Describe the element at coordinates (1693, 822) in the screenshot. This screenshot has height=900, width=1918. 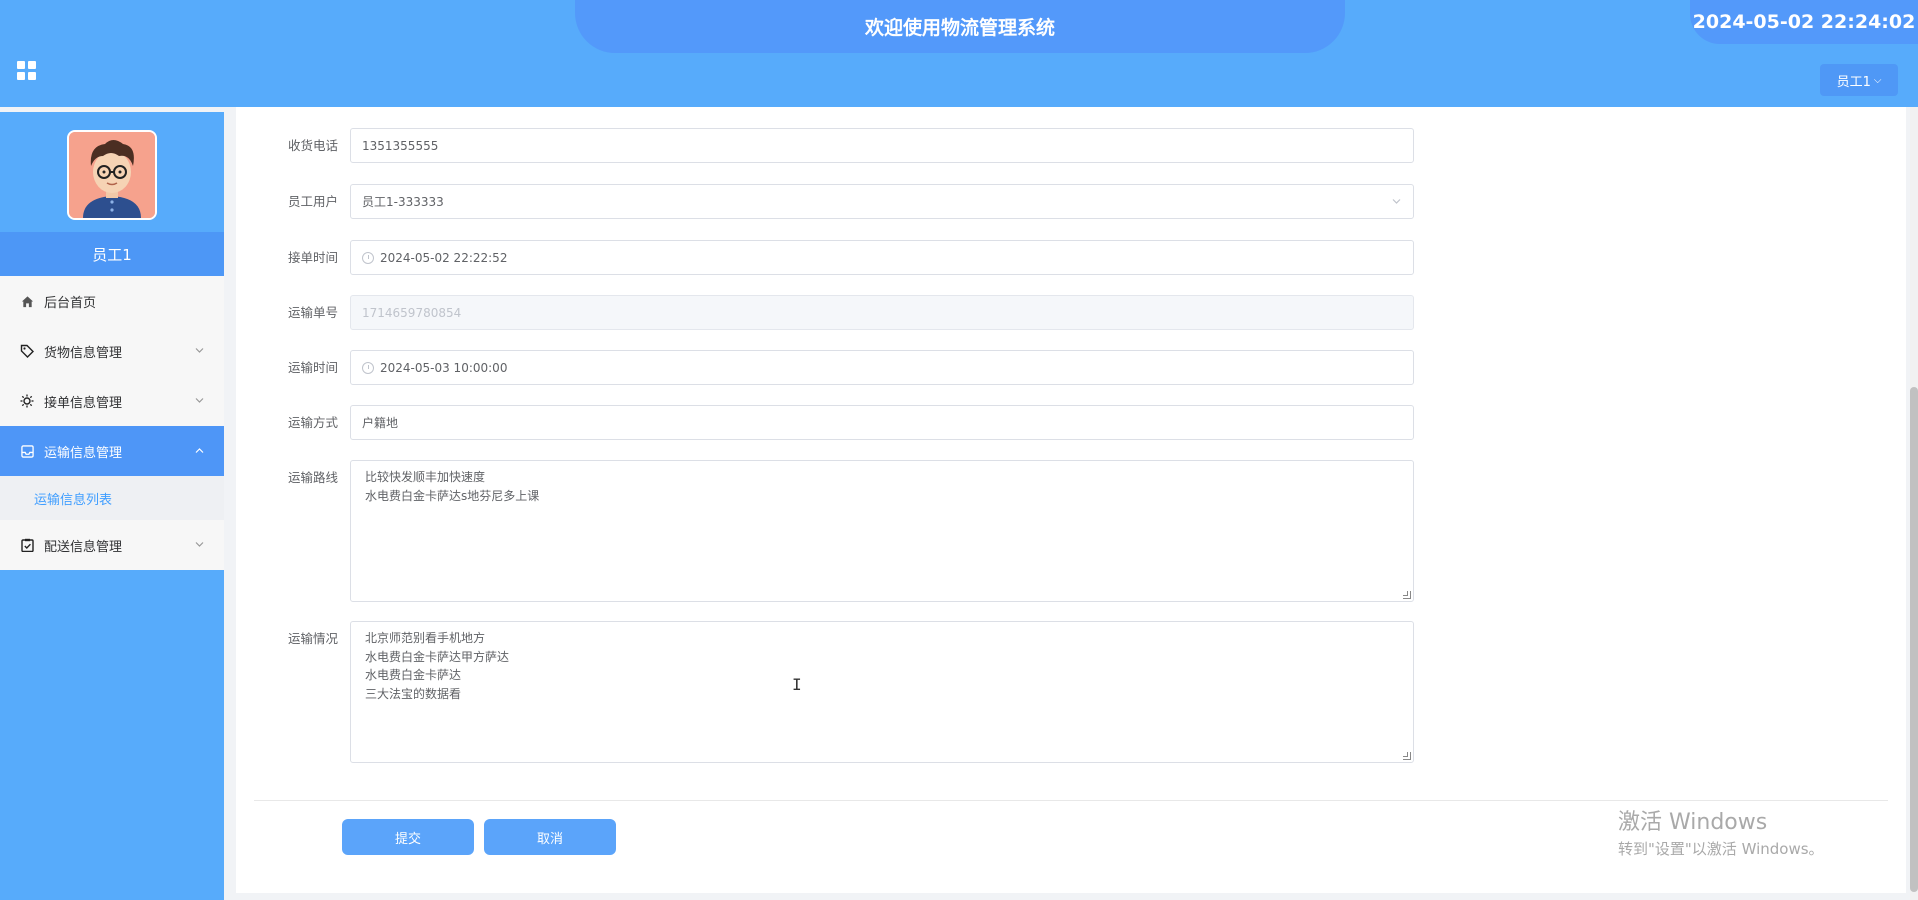
I see `watermark-title: 激活 Windows` at that location.